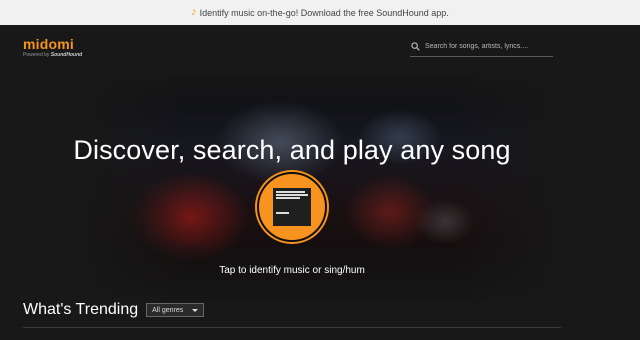 The height and width of the screenshot is (340, 640). Describe the element at coordinates (415, 46) in the screenshot. I see `search-icon` at that location.